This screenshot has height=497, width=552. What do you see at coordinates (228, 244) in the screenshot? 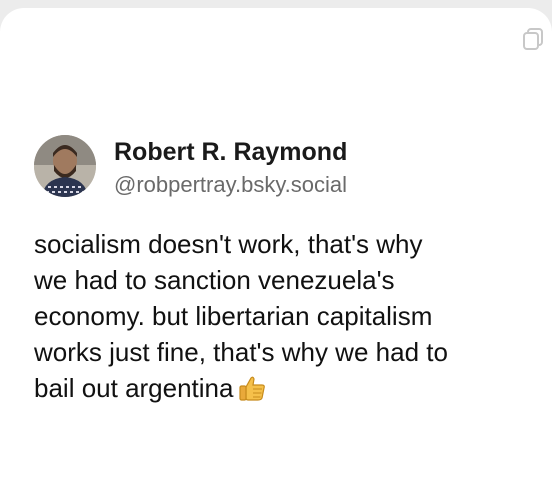
I see `post-line: socialism doesn't work, that's why` at bounding box center [228, 244].